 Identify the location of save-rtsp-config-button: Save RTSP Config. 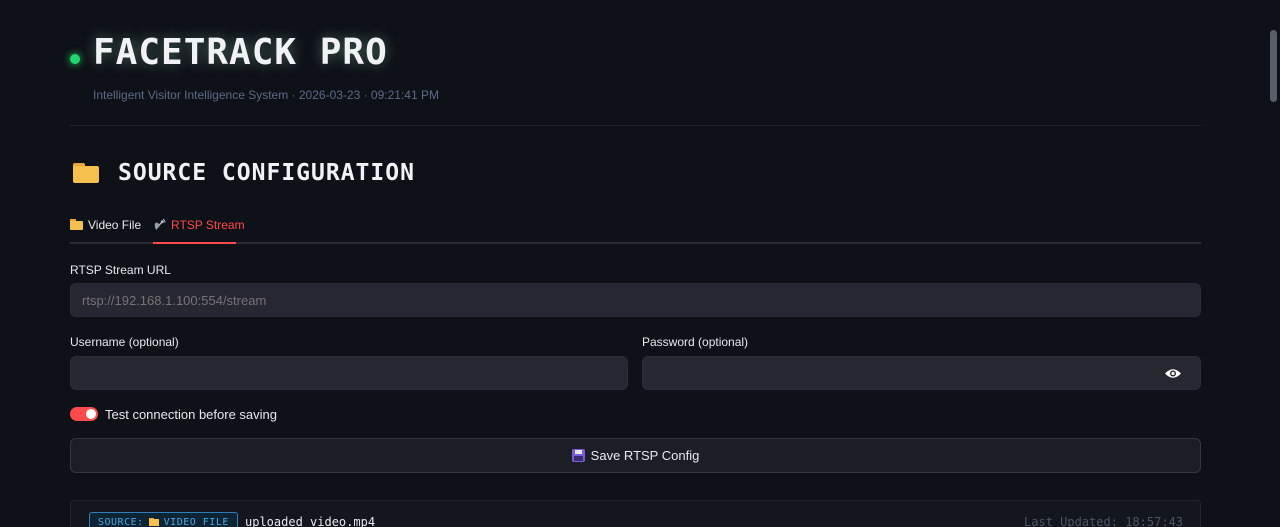
(635, 455).